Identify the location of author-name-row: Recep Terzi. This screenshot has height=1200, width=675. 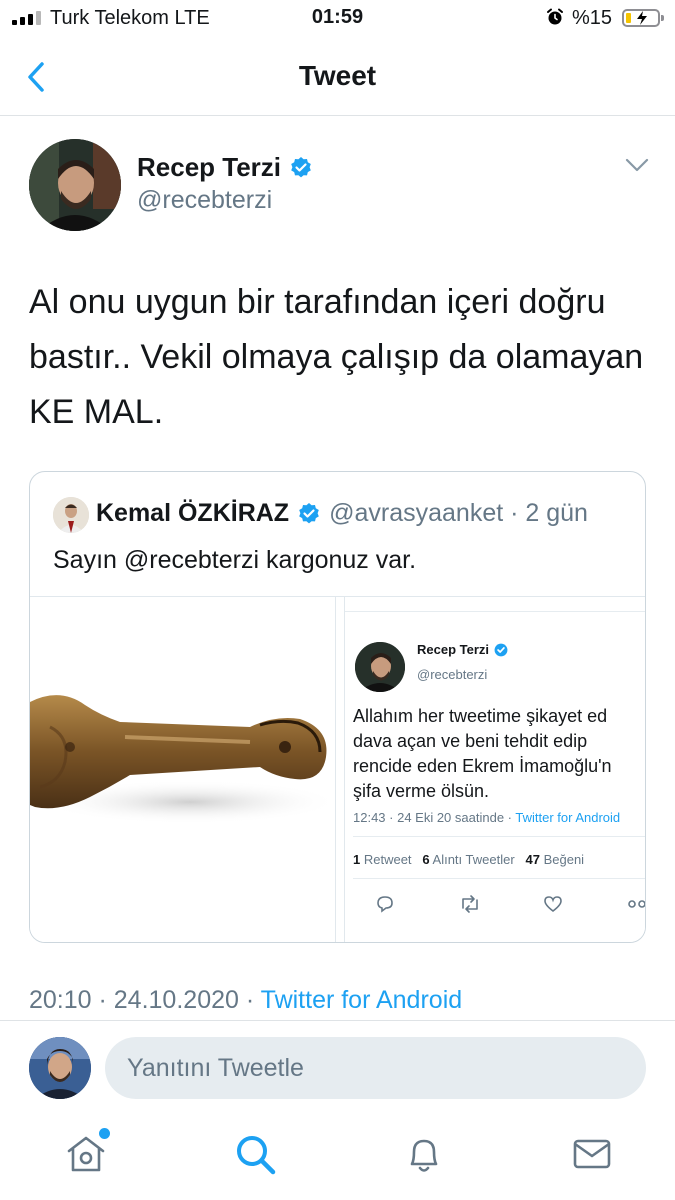
(225, 167).